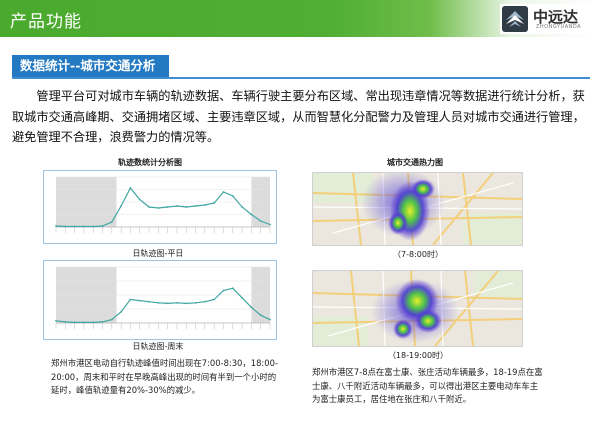  I want to click on trajectory-chart-title: 轨迹数统计分析图, so click(150, 162).